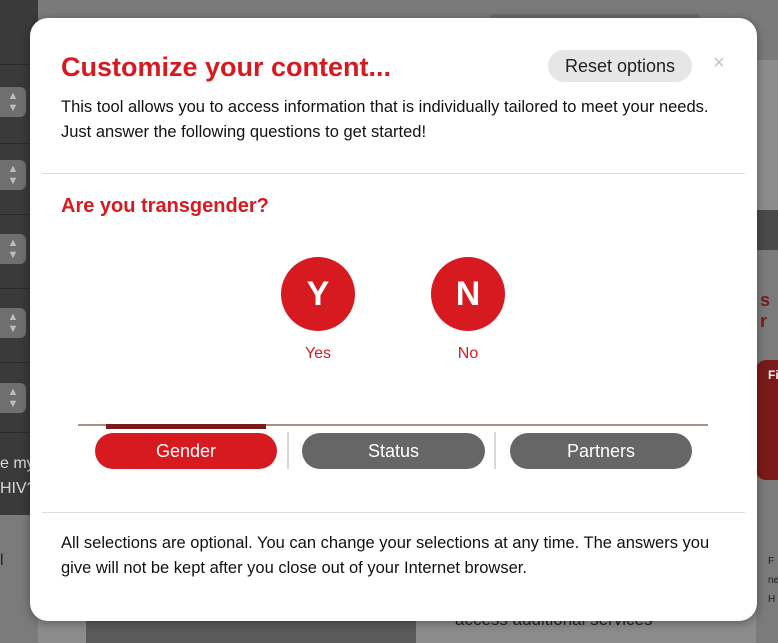 This screenshot has height=643, width=778. I want to click on answer-yes-circle: Y, so click(318, 294).